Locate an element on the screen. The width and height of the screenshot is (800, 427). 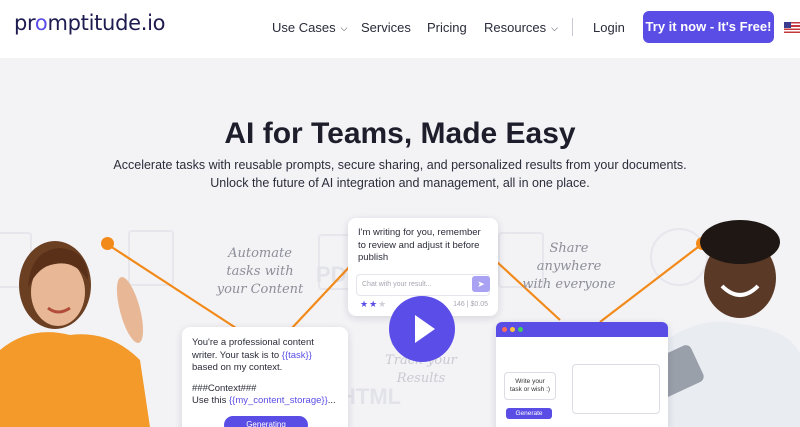
prompt-line: writer. Your task is to {{task}} is located at coordinates (265, 356).